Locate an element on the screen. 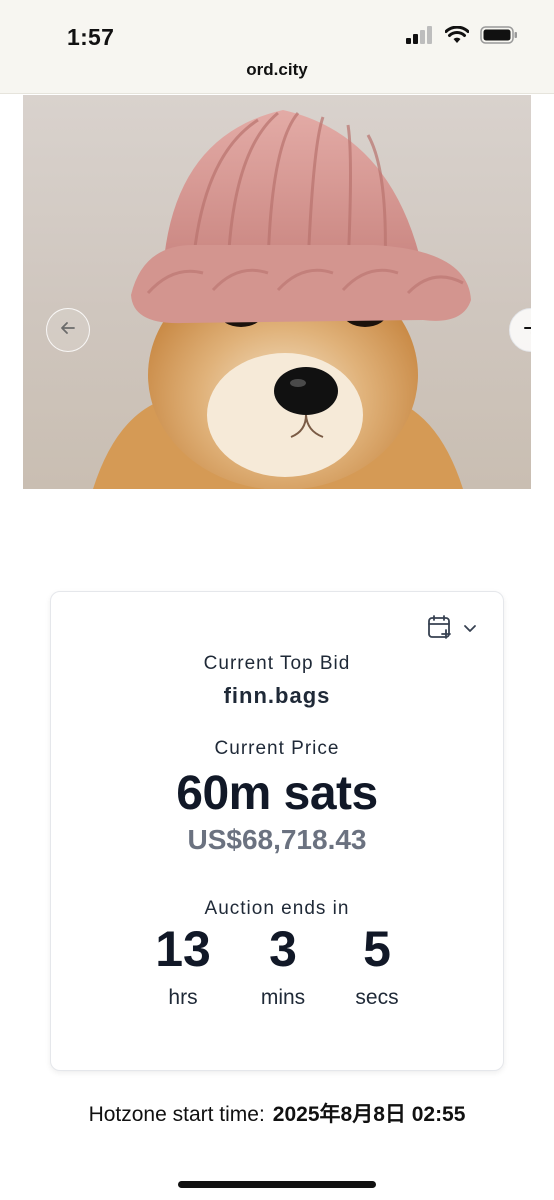  arrow-right-icon is located at coordinates (526, 330).